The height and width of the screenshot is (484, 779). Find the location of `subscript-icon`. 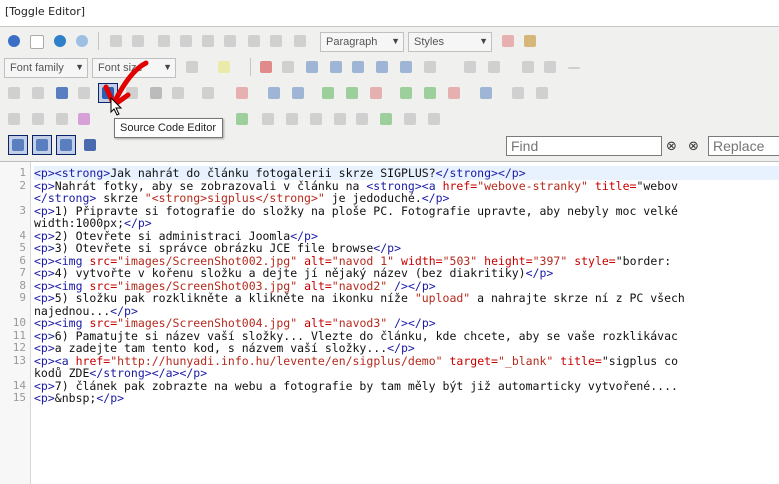

subscript-icon is located at coordinates (470, 67).